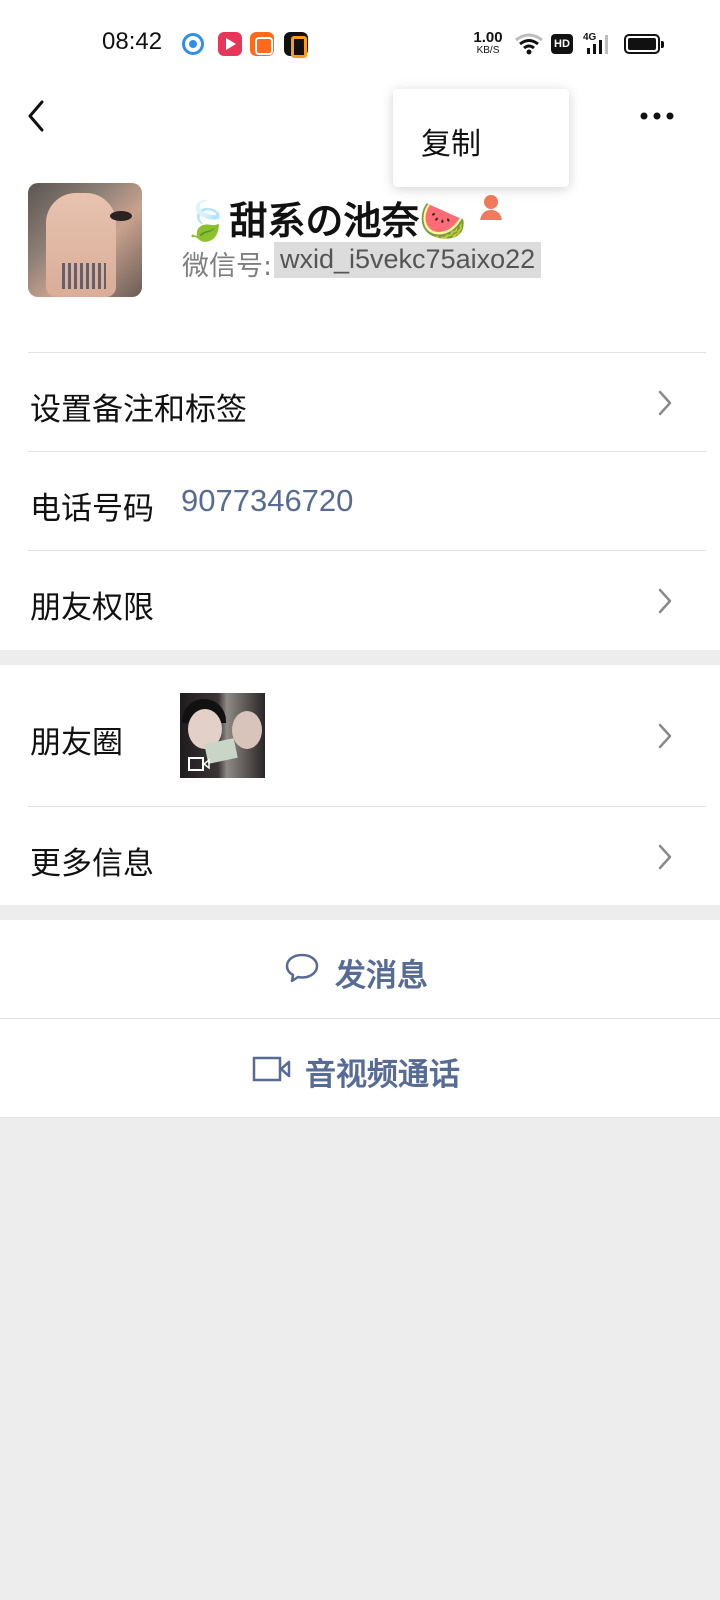 The height and width of the screenshot is (1600, 720). What do you see at coordinates (488, 37) in the screenshot?
I see `network-speed-value: 1.00` at bounding box center [488, 37].